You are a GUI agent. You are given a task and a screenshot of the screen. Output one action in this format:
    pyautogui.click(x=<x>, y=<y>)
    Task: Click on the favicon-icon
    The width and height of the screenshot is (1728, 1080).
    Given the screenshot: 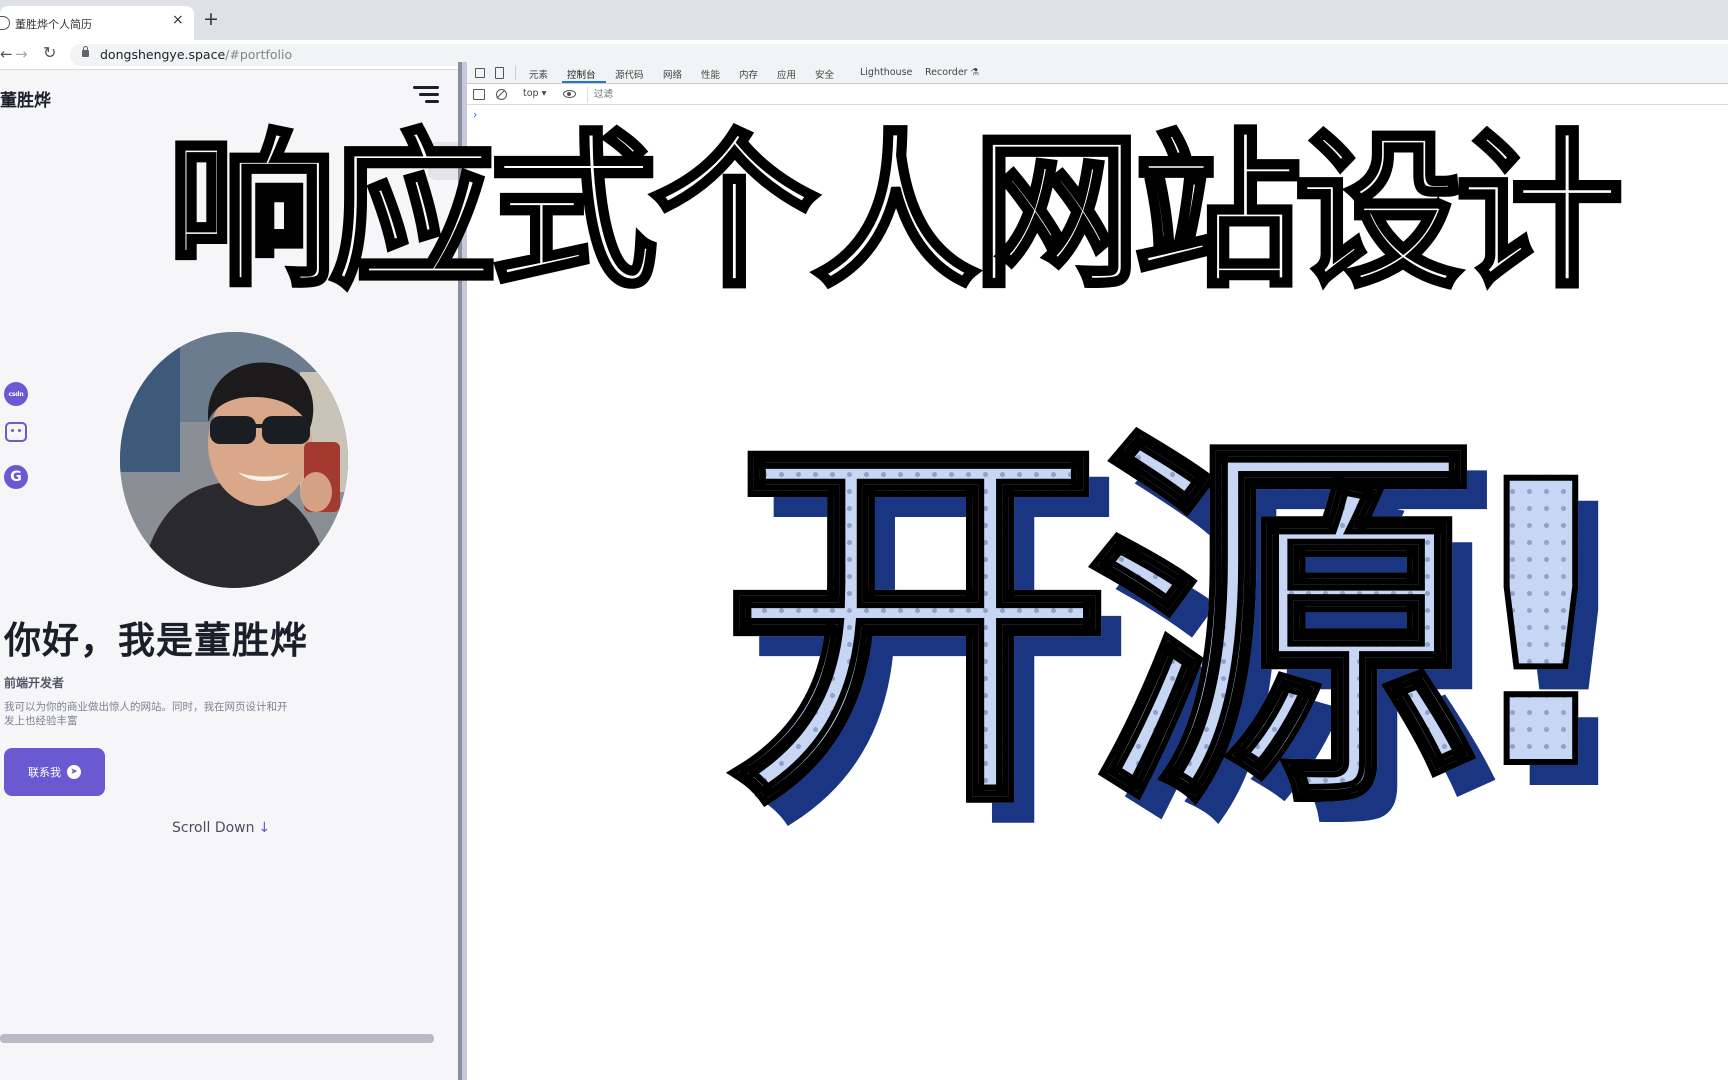 What is the action you would take?
    pyautogui.click(x=5, y=23)
    